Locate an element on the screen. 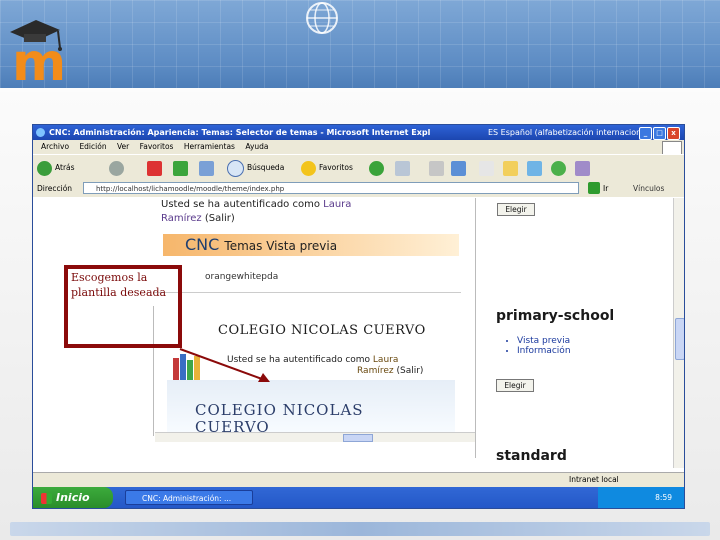 Image resolution: width=720 pixels, height=540 pixels. stop-button is located at coordinates (156, 167).